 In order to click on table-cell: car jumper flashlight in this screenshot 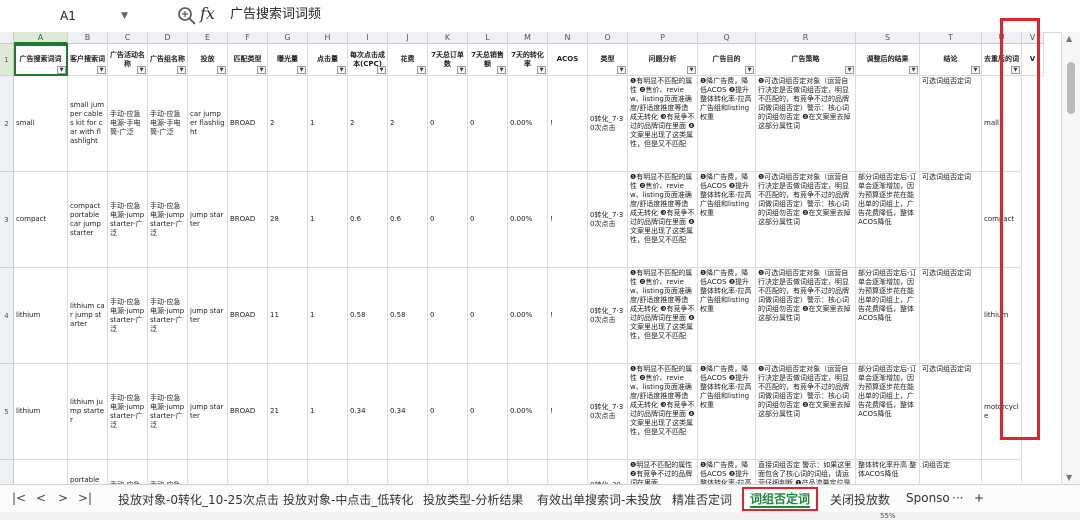, I will do `click(208, 124)`.